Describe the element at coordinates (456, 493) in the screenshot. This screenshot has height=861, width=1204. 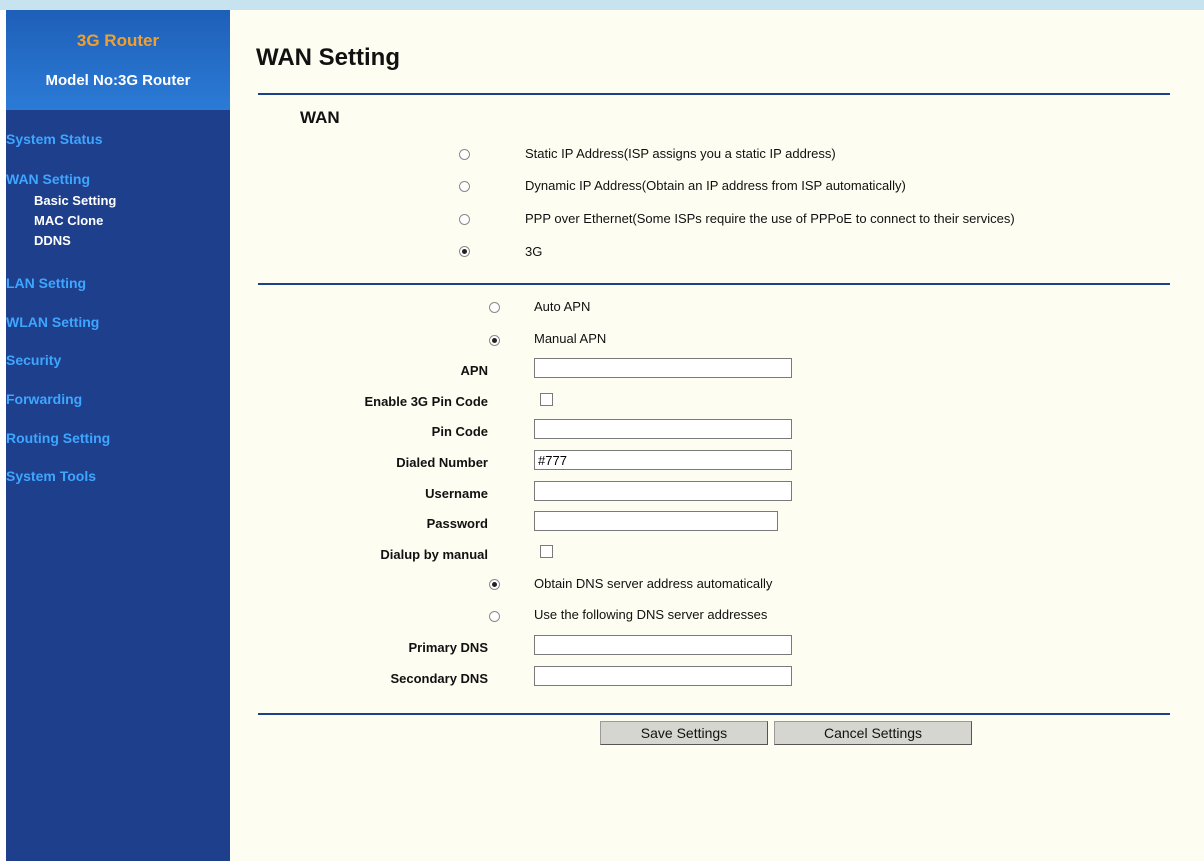
I see `username-label: Username` at that location.